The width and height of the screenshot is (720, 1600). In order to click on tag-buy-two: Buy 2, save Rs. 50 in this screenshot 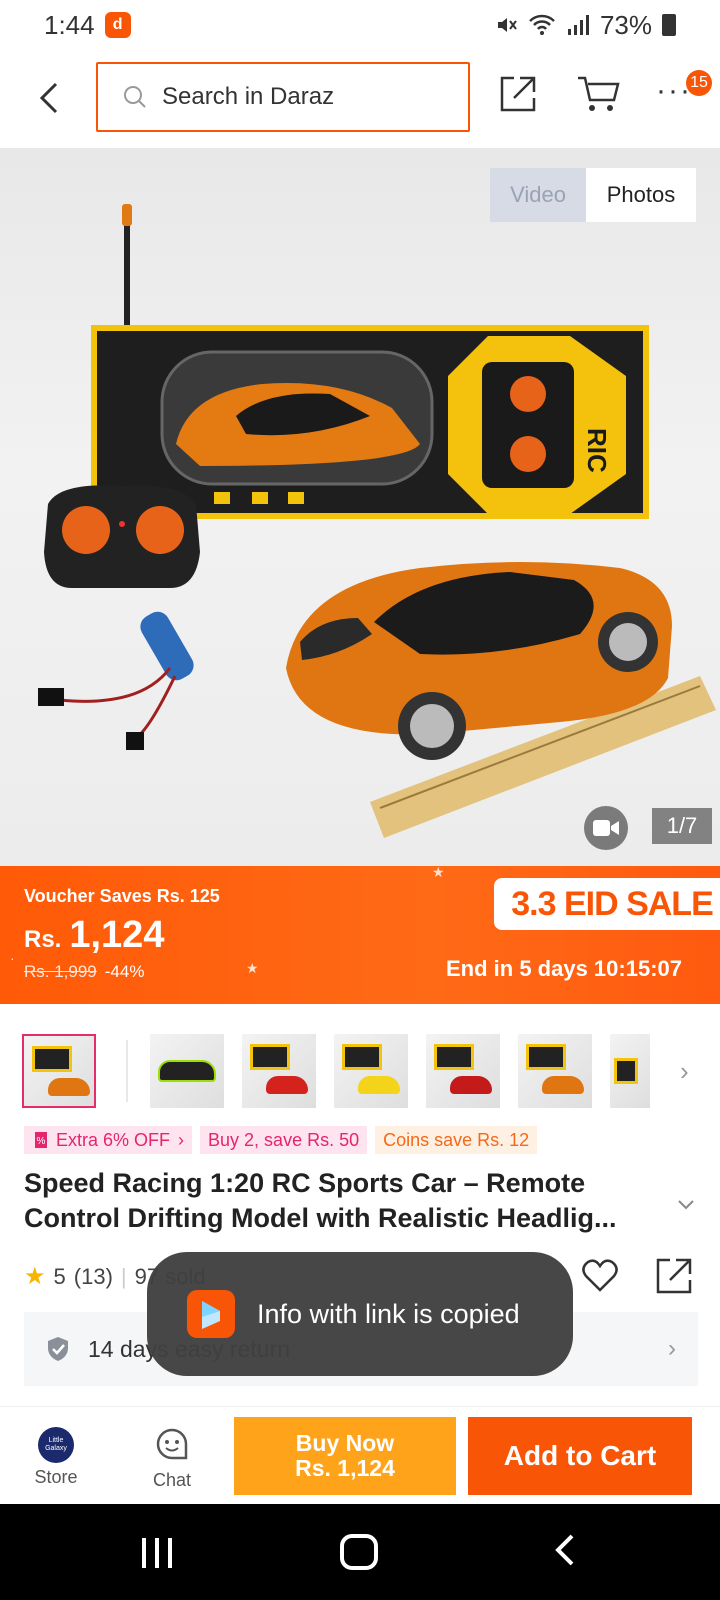, I will do `click(284, 1140)`.